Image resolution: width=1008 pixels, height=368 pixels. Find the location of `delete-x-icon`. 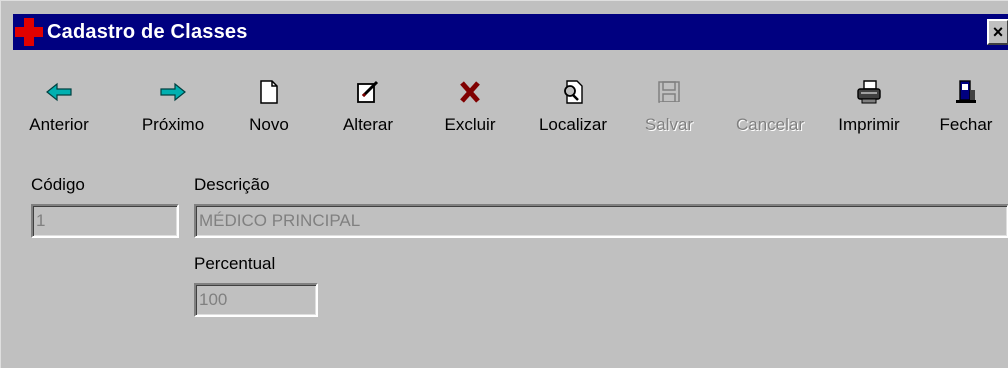

delete-x-icon is located at coordinates (470, 92).